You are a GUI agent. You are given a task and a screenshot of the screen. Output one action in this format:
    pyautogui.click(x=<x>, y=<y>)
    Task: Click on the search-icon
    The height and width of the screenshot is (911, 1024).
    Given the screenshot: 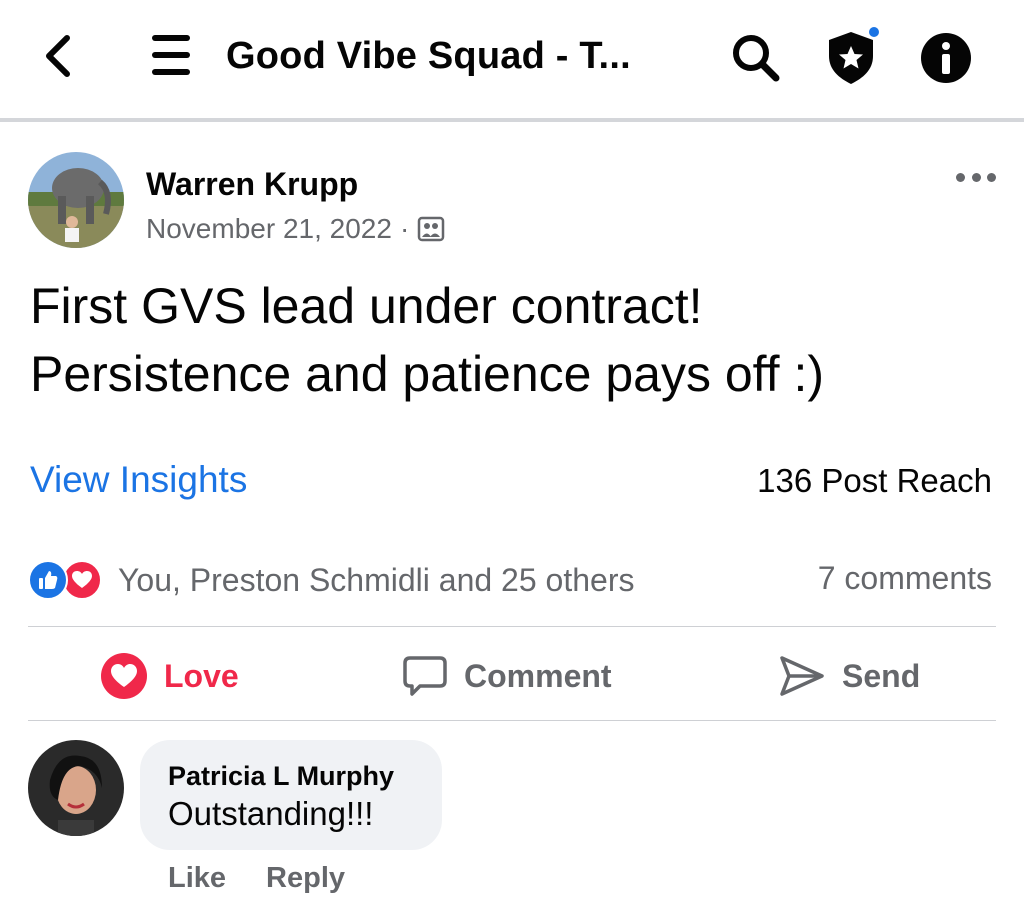 What is the action you would take?
    pyautogui.click(x=756, y=58)
    